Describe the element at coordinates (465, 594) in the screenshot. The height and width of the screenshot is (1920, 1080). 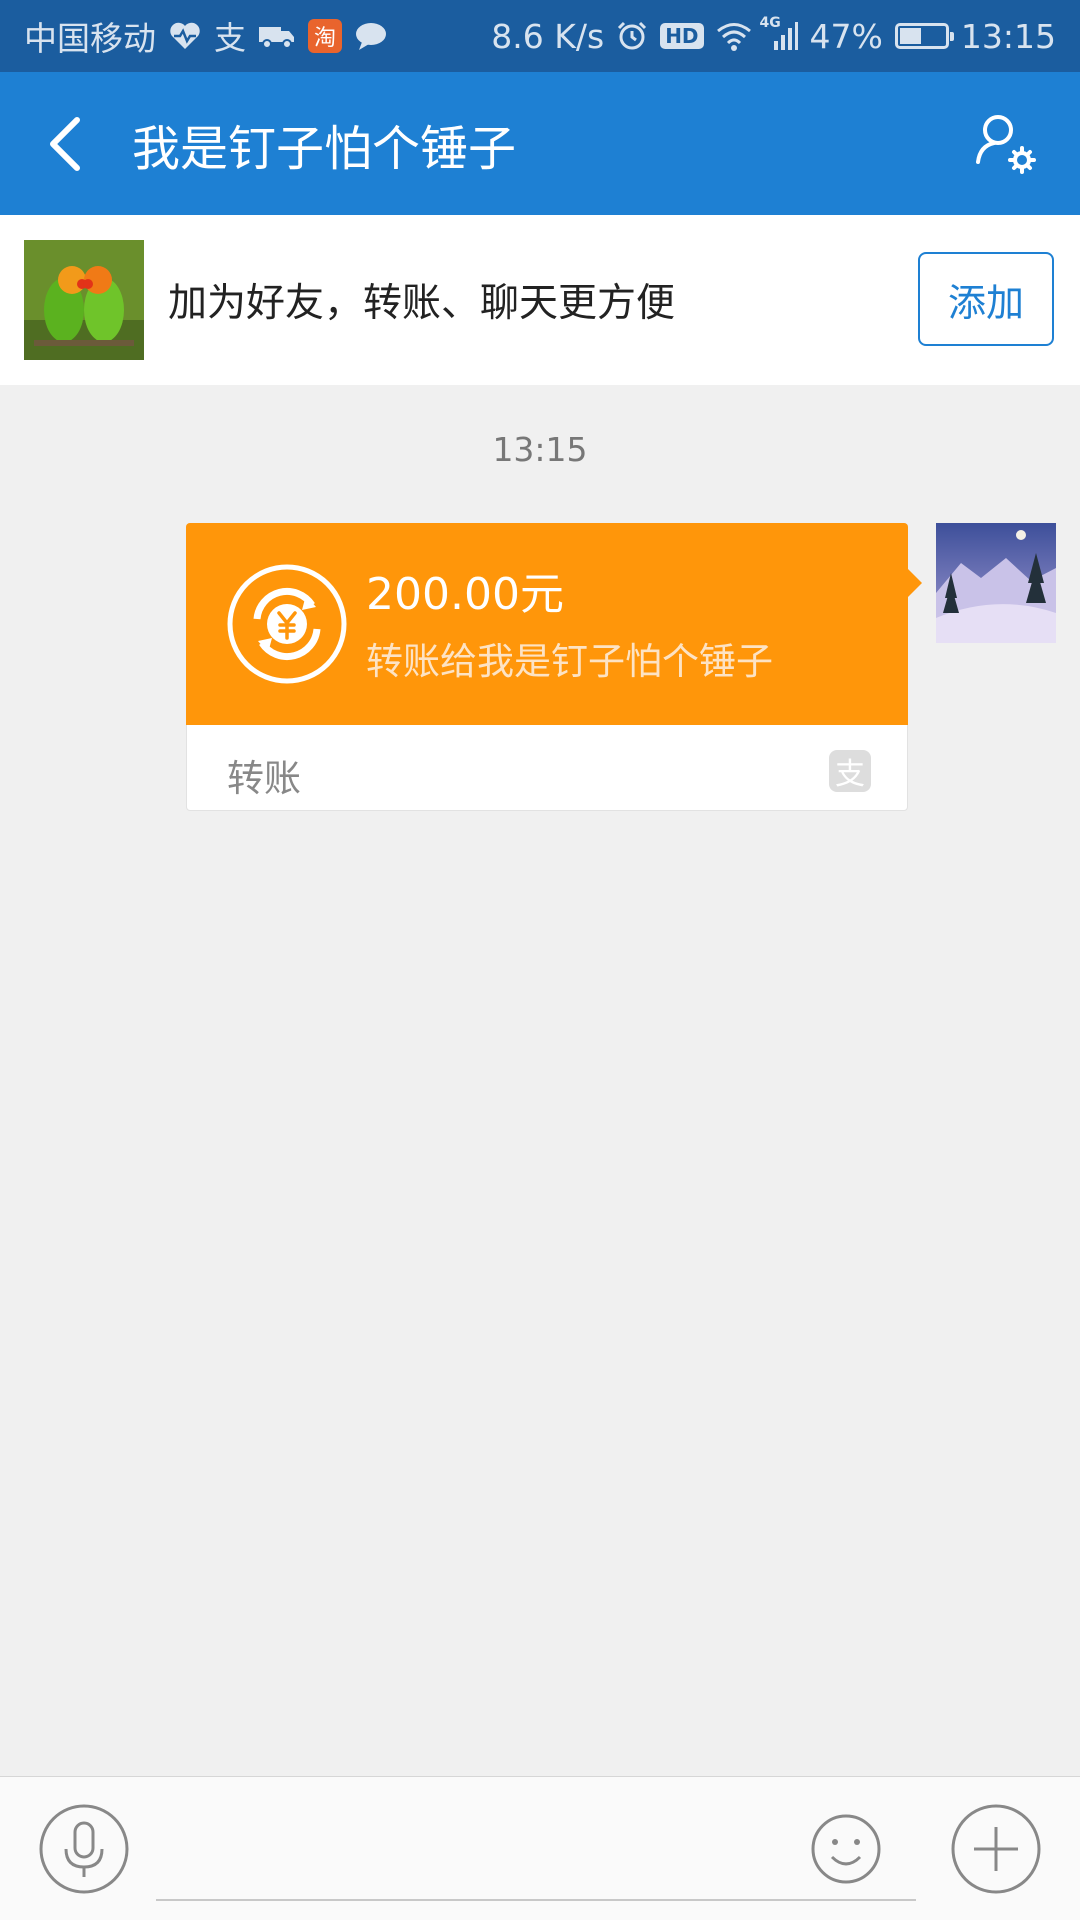
I see `transfer-amount: 200.00元` at that location.